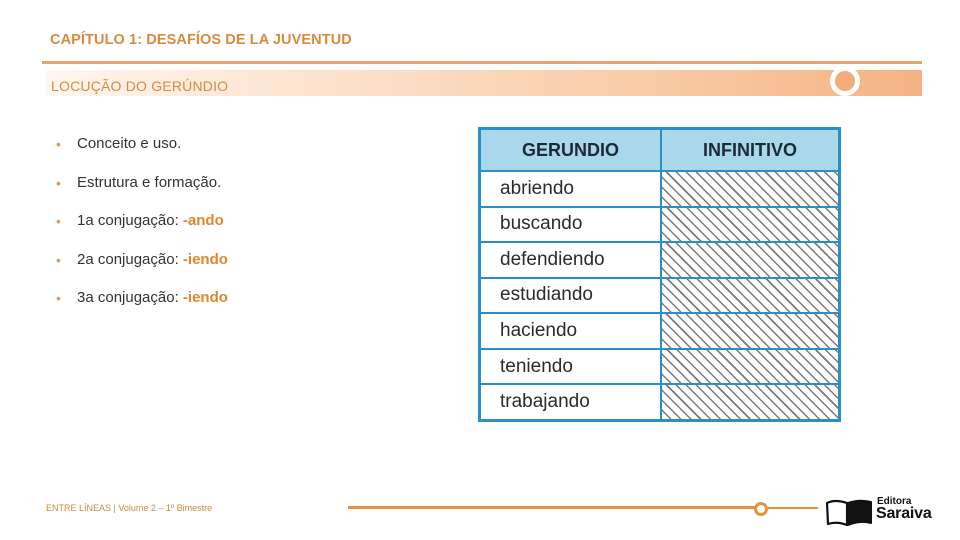 This screenshot has height=540, width=960. Describe the element at coordinates (203, 220) in the screenshot. I see `bullet-suffix: -ando` at that location.